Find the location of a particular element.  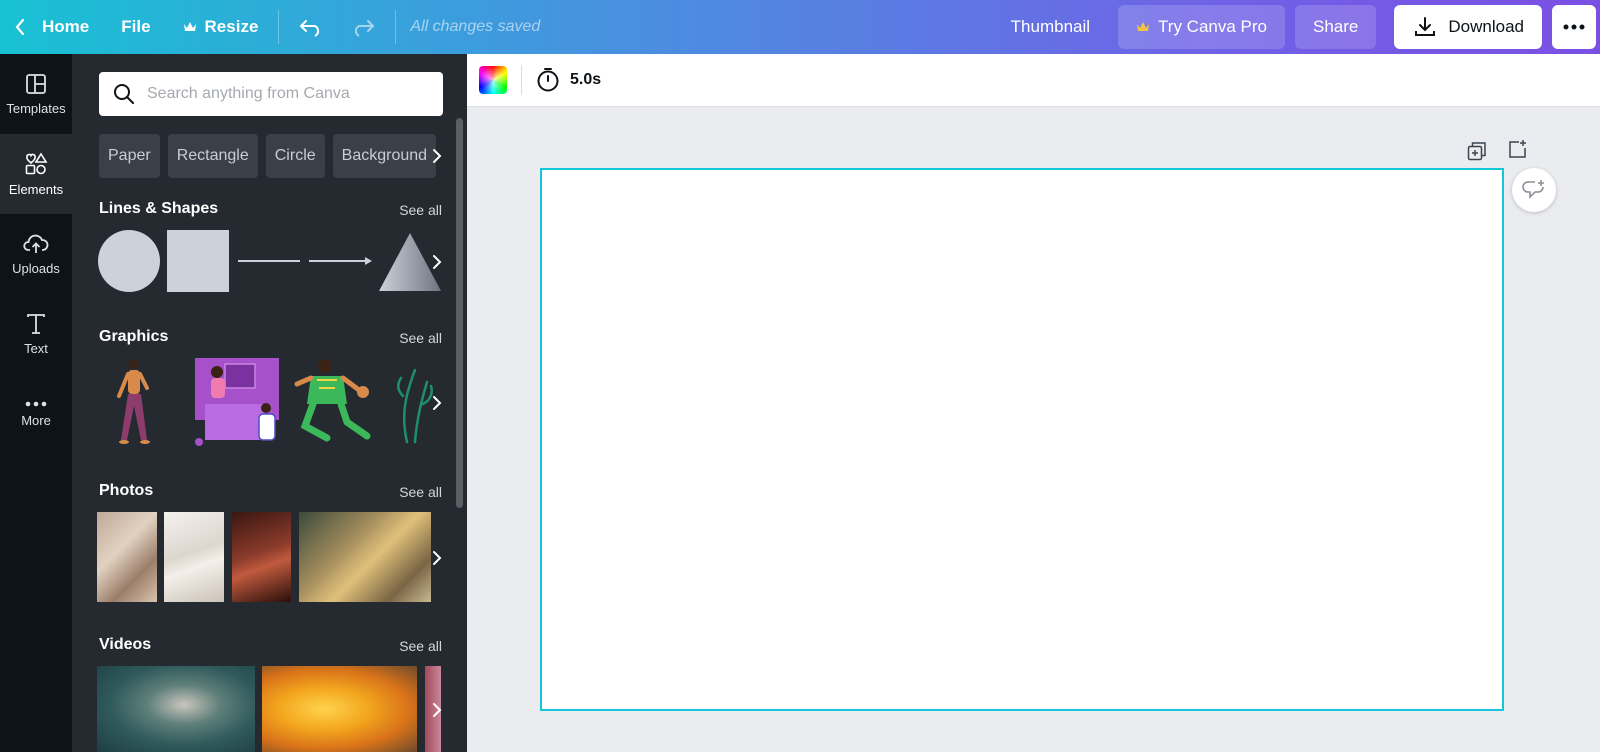

nav-text: Text is located at coordinates (36, 334).